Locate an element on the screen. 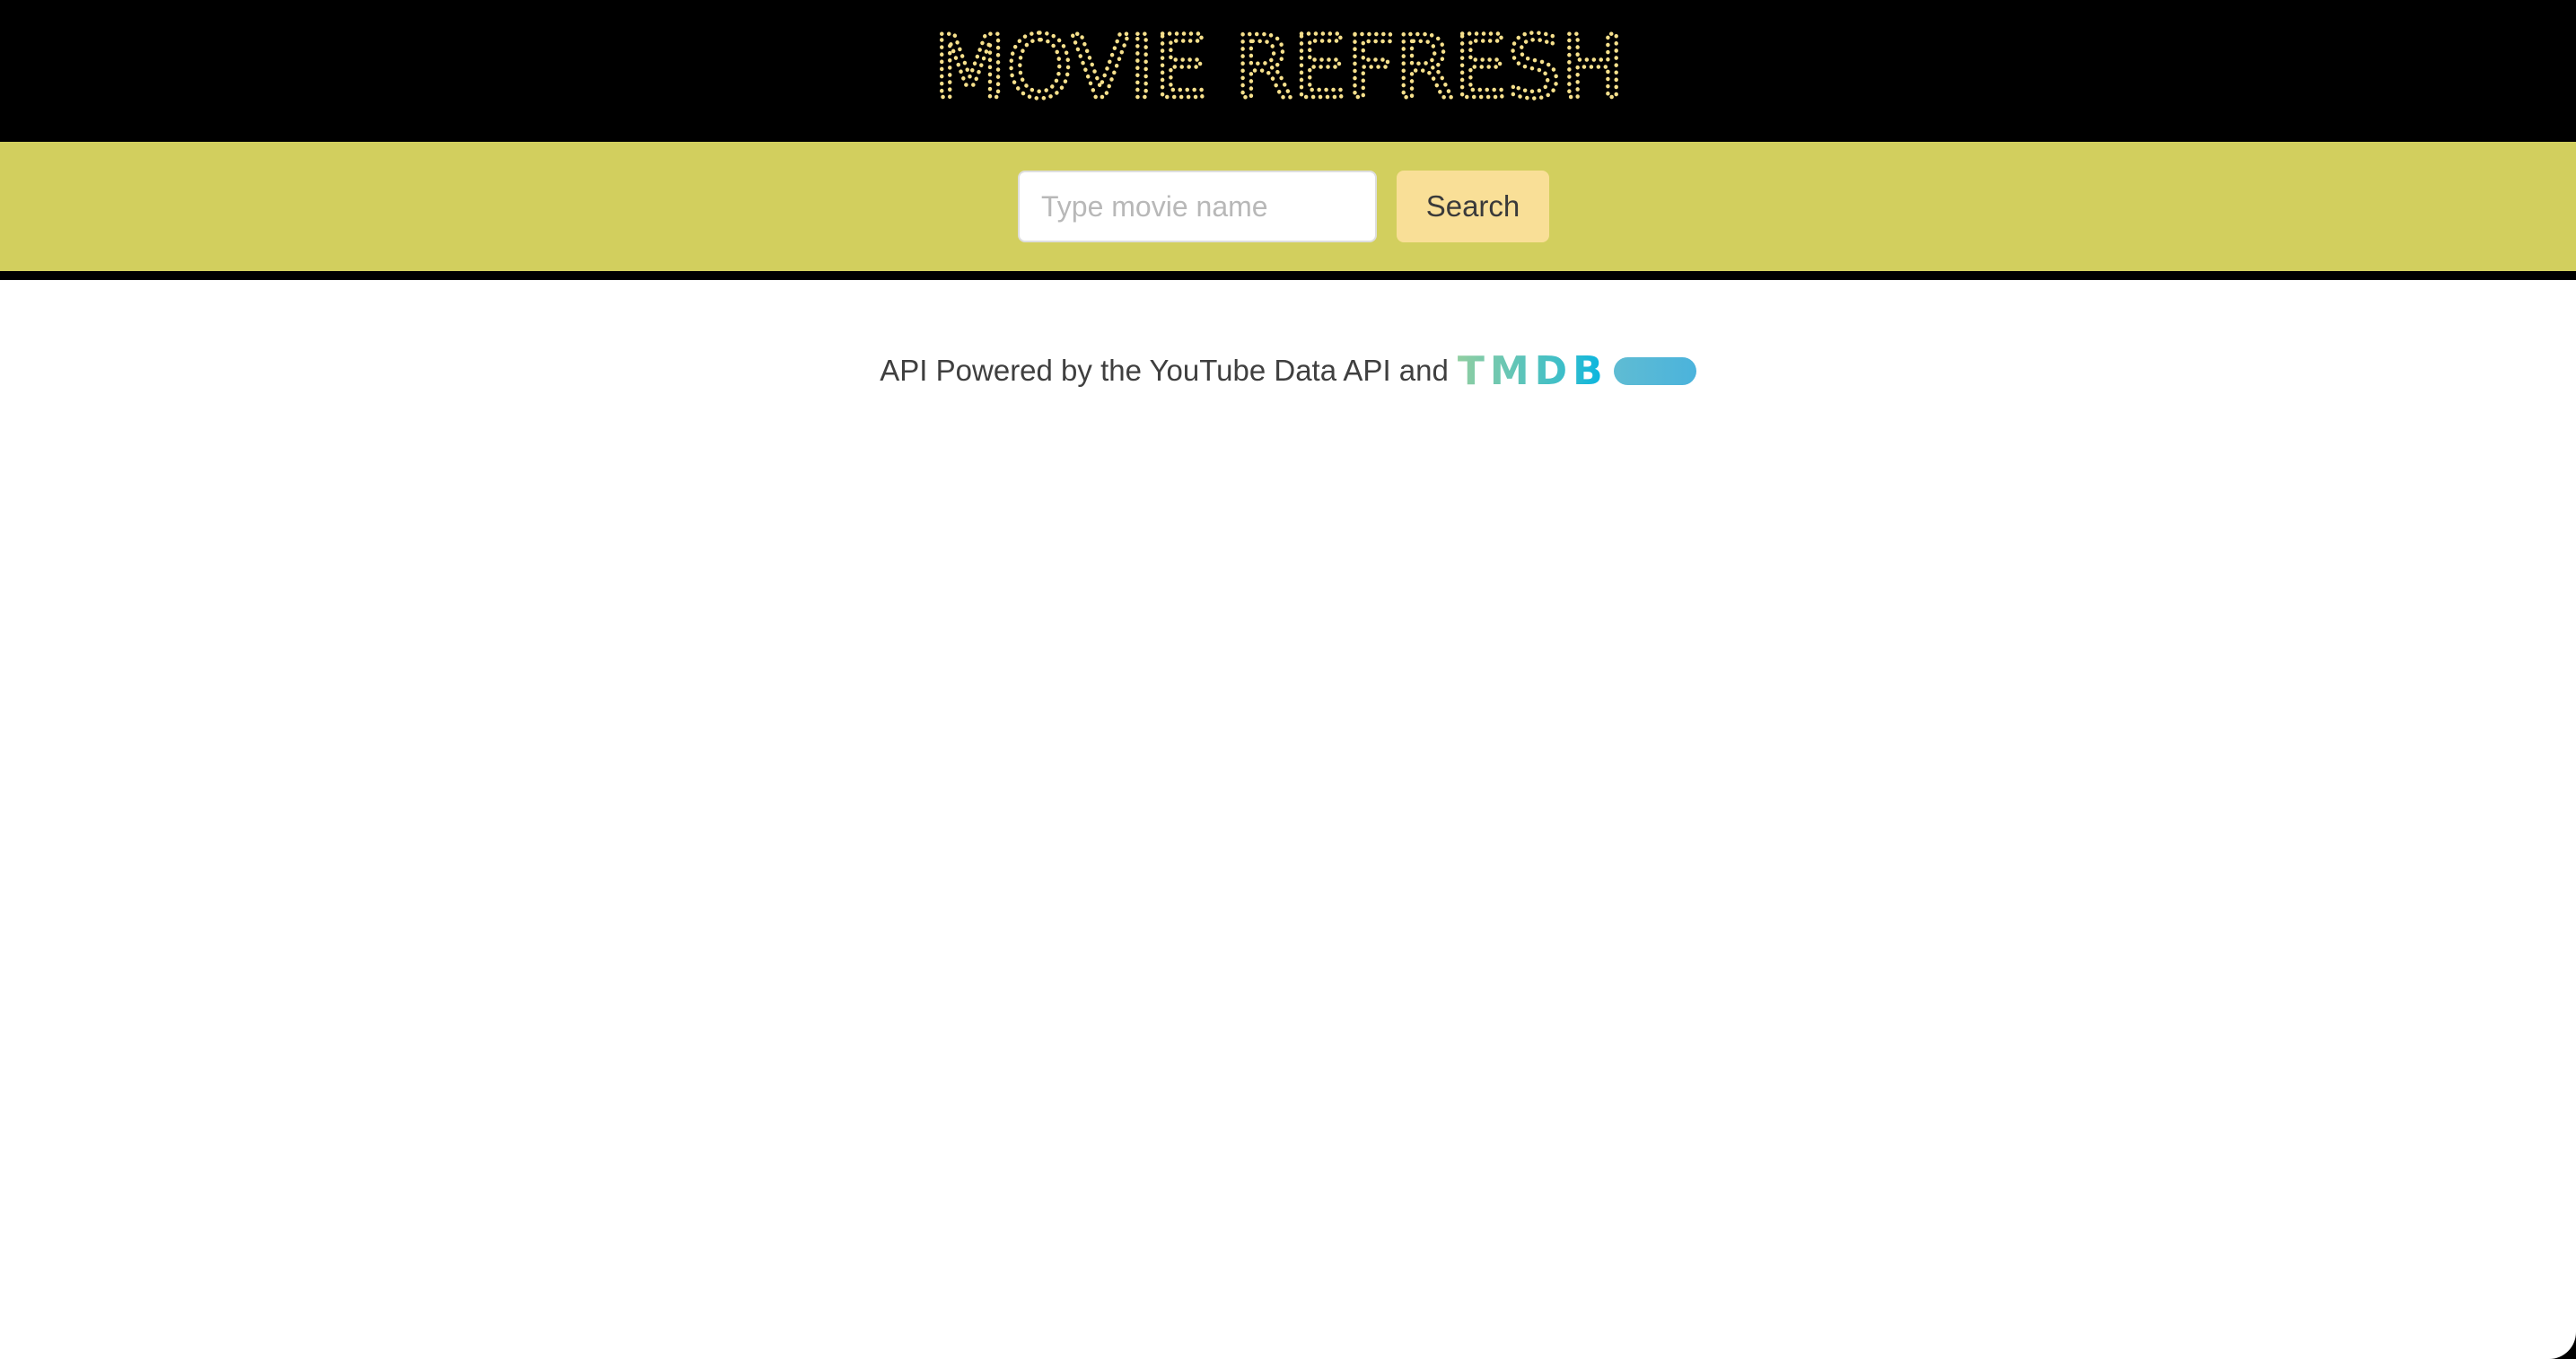 The height and width of the screenshot is (1359, 2576). movie-search-input is located at coordinates (1197, 206).